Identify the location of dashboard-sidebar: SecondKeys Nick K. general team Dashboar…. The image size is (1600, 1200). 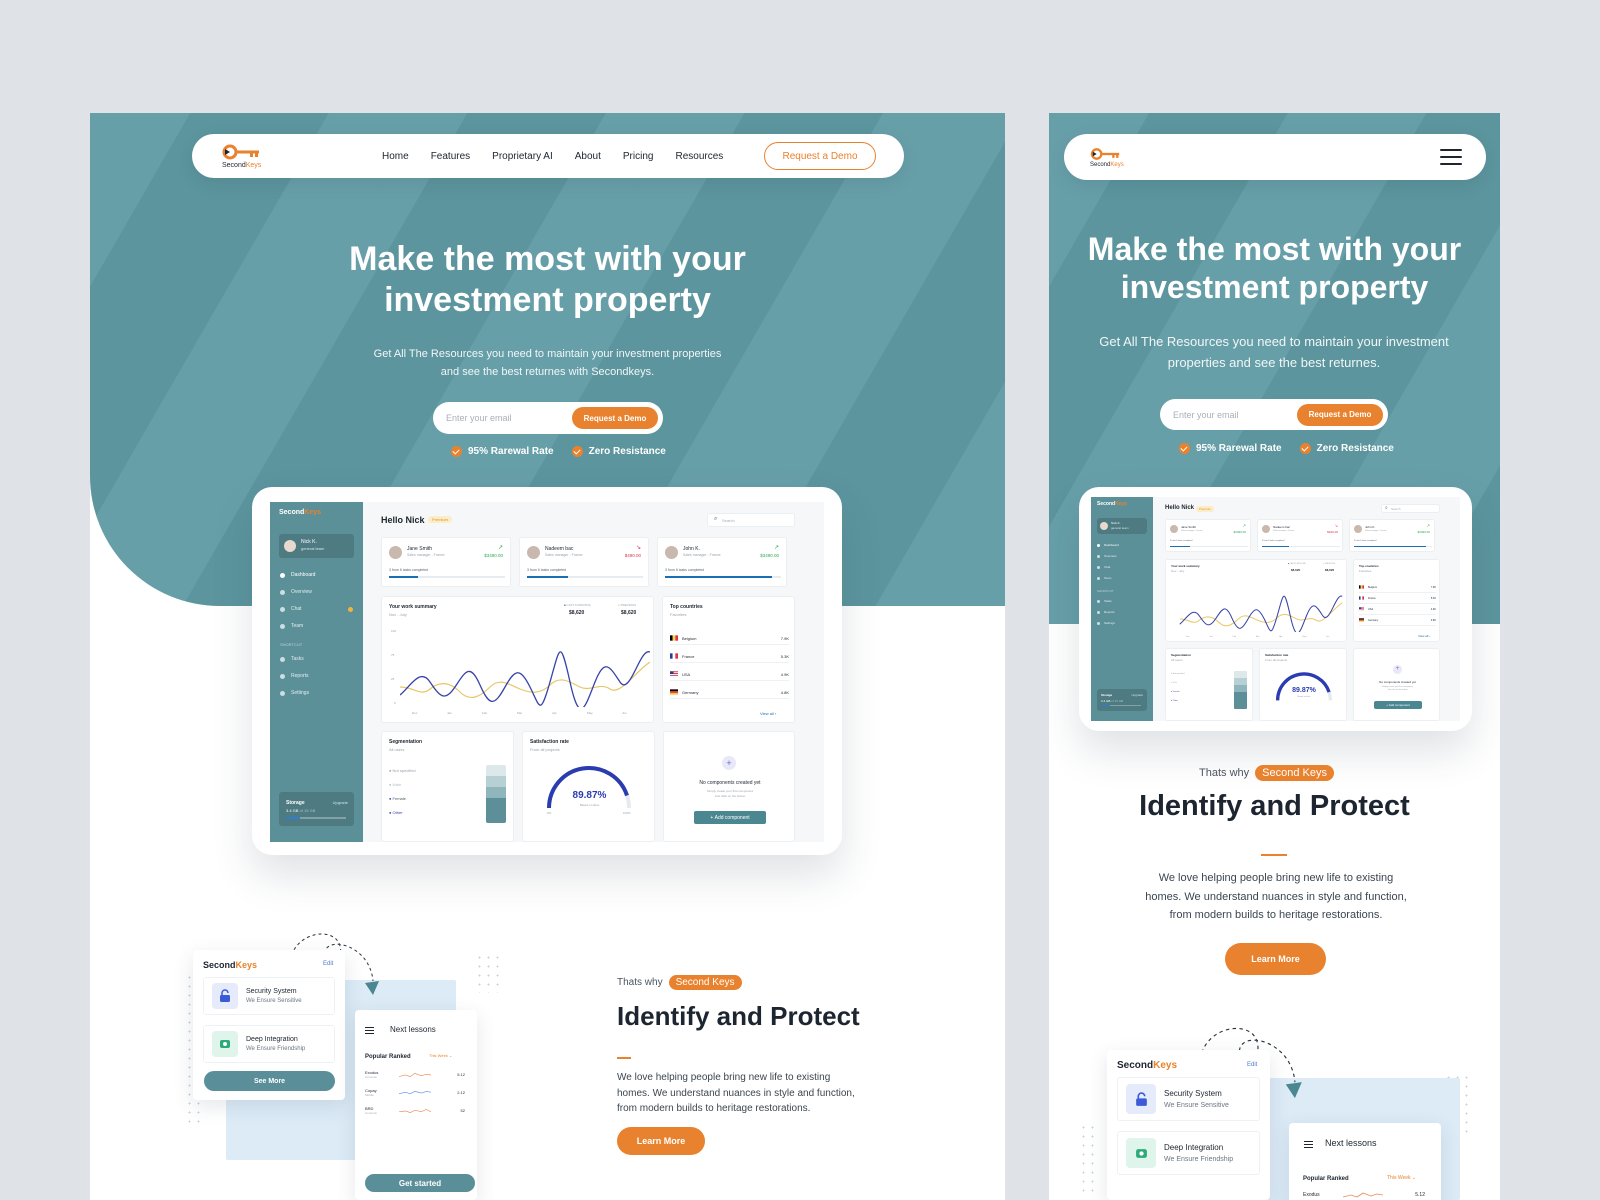
(1122, 609).